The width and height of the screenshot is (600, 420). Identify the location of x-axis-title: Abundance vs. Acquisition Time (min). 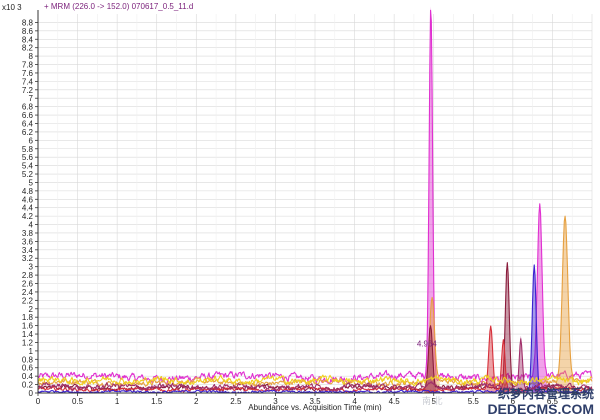
(315, 407).